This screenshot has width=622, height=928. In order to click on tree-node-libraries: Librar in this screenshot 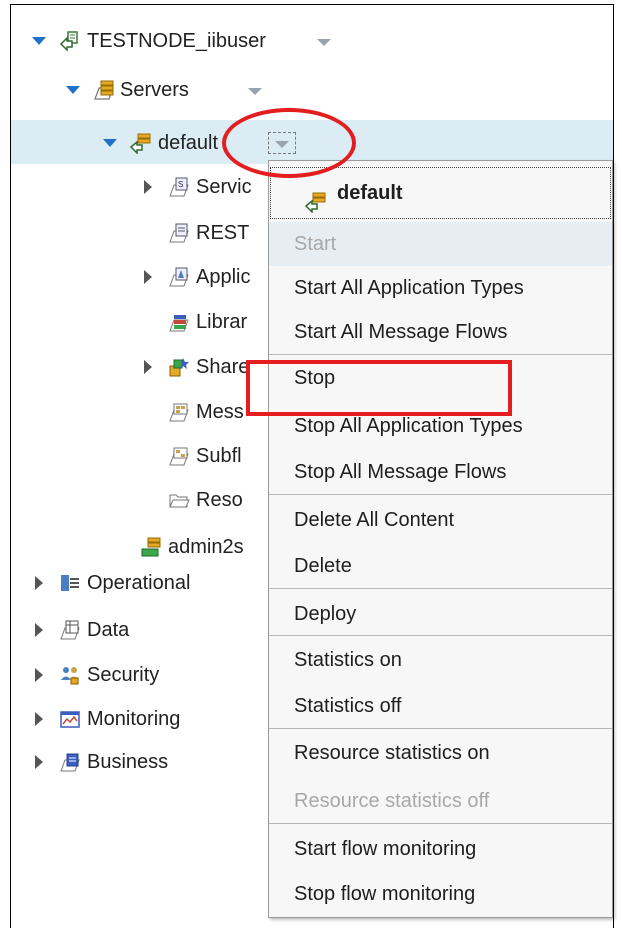, I will do `click(134, 322)`.